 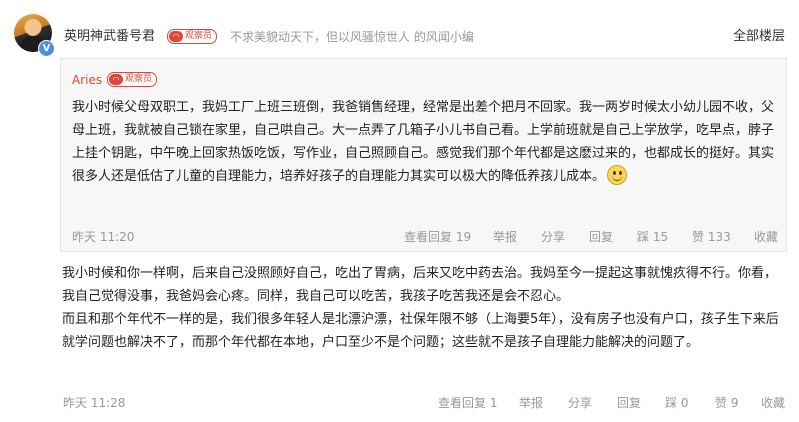 What do you see at coordinates (553, 237) in the screenshot?
I see `quote-share-link: 分享` at bounding box center [553, 237].